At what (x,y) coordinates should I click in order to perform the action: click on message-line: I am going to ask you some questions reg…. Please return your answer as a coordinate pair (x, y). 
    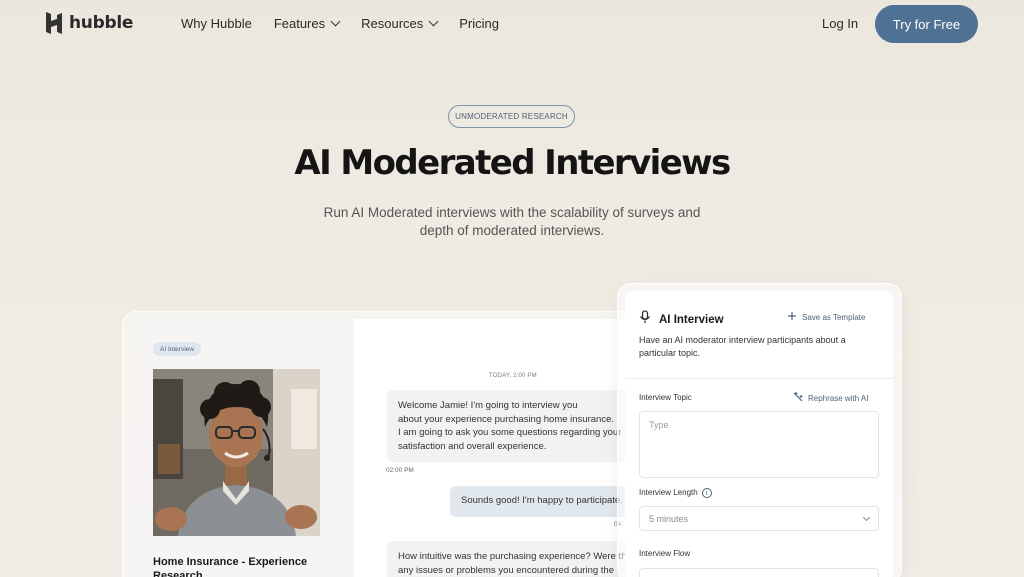
    Looking at the image, I should click on (510, 432).